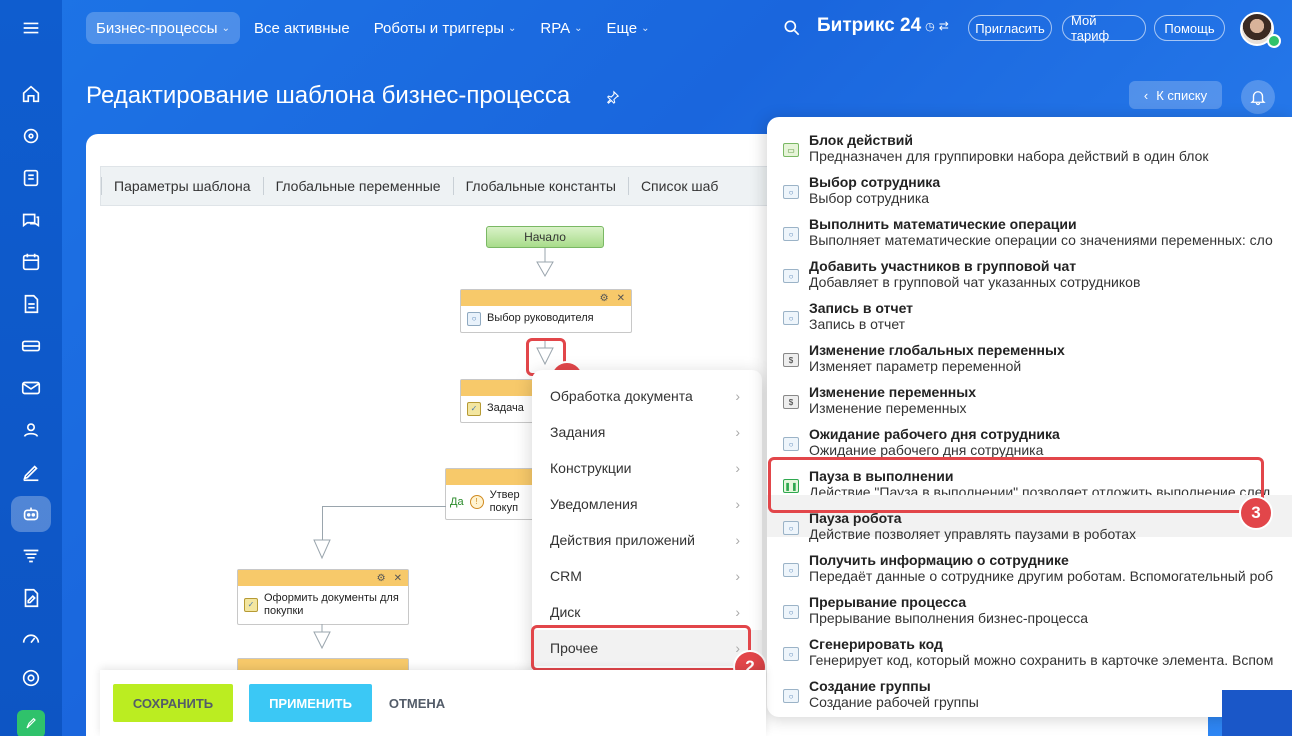 The image size is (1292, 736). Describe the element at coordinates (647, 468) in the screenshot. I see `menu-item-constructions: Конструкции ›` at that location.